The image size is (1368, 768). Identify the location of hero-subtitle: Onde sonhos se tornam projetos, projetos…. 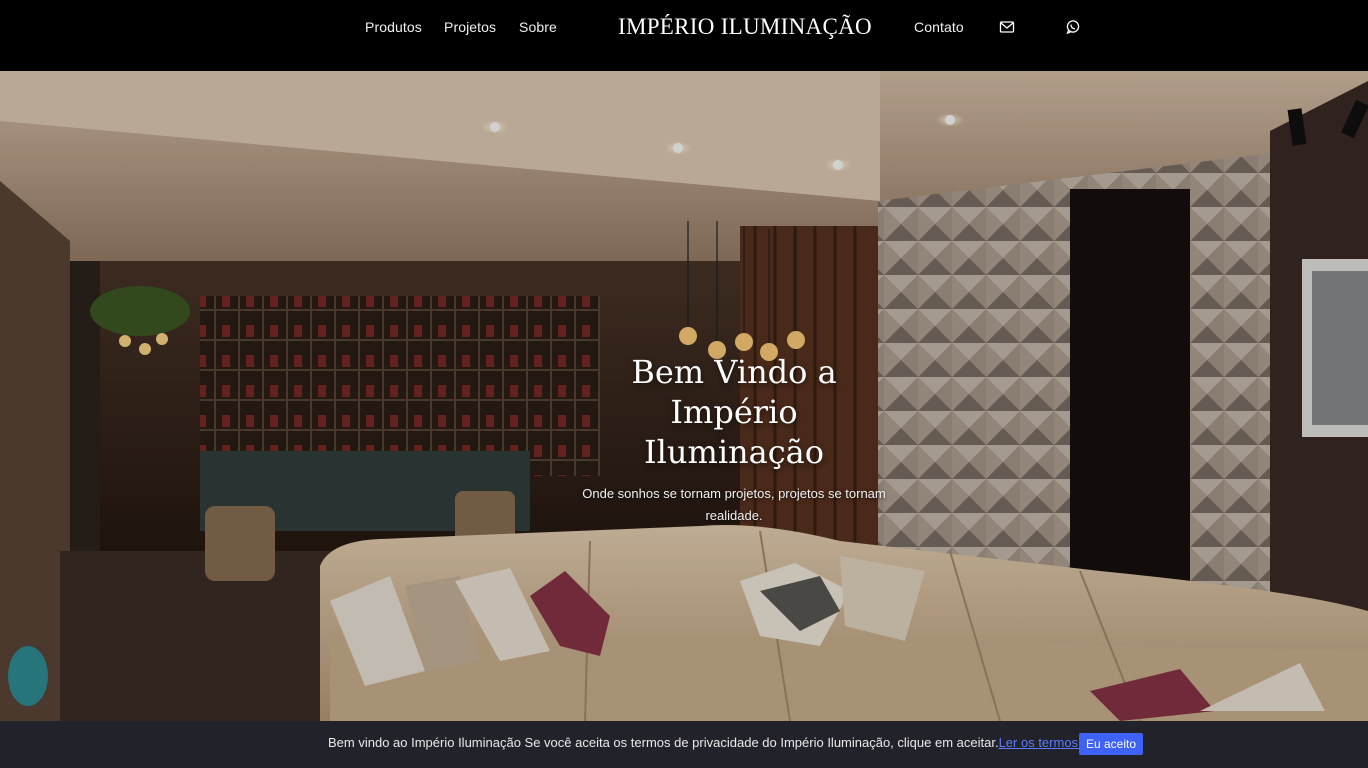
(734, 504).